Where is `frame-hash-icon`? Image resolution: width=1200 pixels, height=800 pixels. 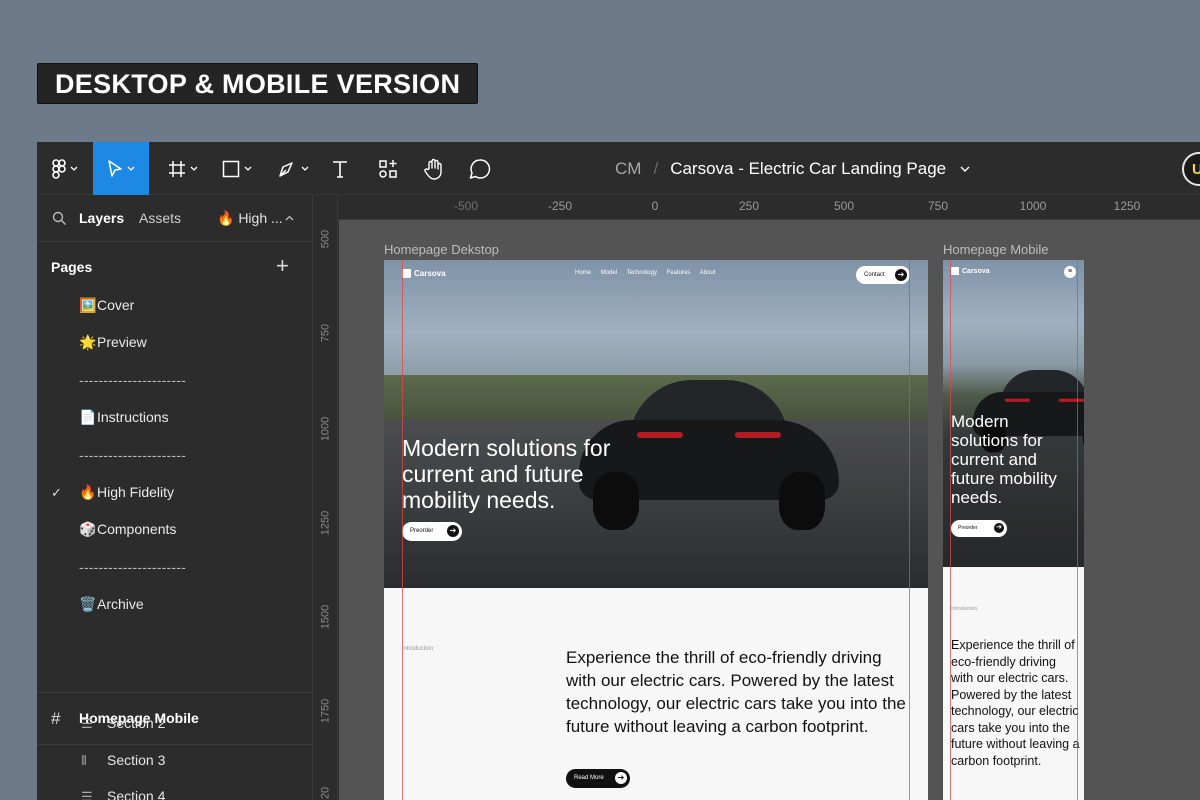 frame-hash-icon is located at coordinates (177, 168).